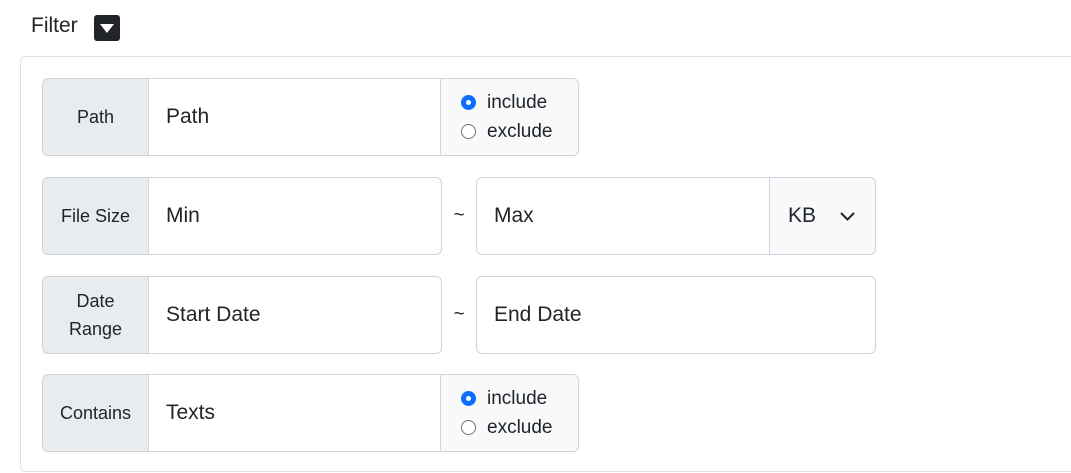 This screenshot has height=473, width=1071. What do you see at coordinates (95, 216) in the screenshot?
I see `file-size-label: File Size` at bounding box center [95, 216].